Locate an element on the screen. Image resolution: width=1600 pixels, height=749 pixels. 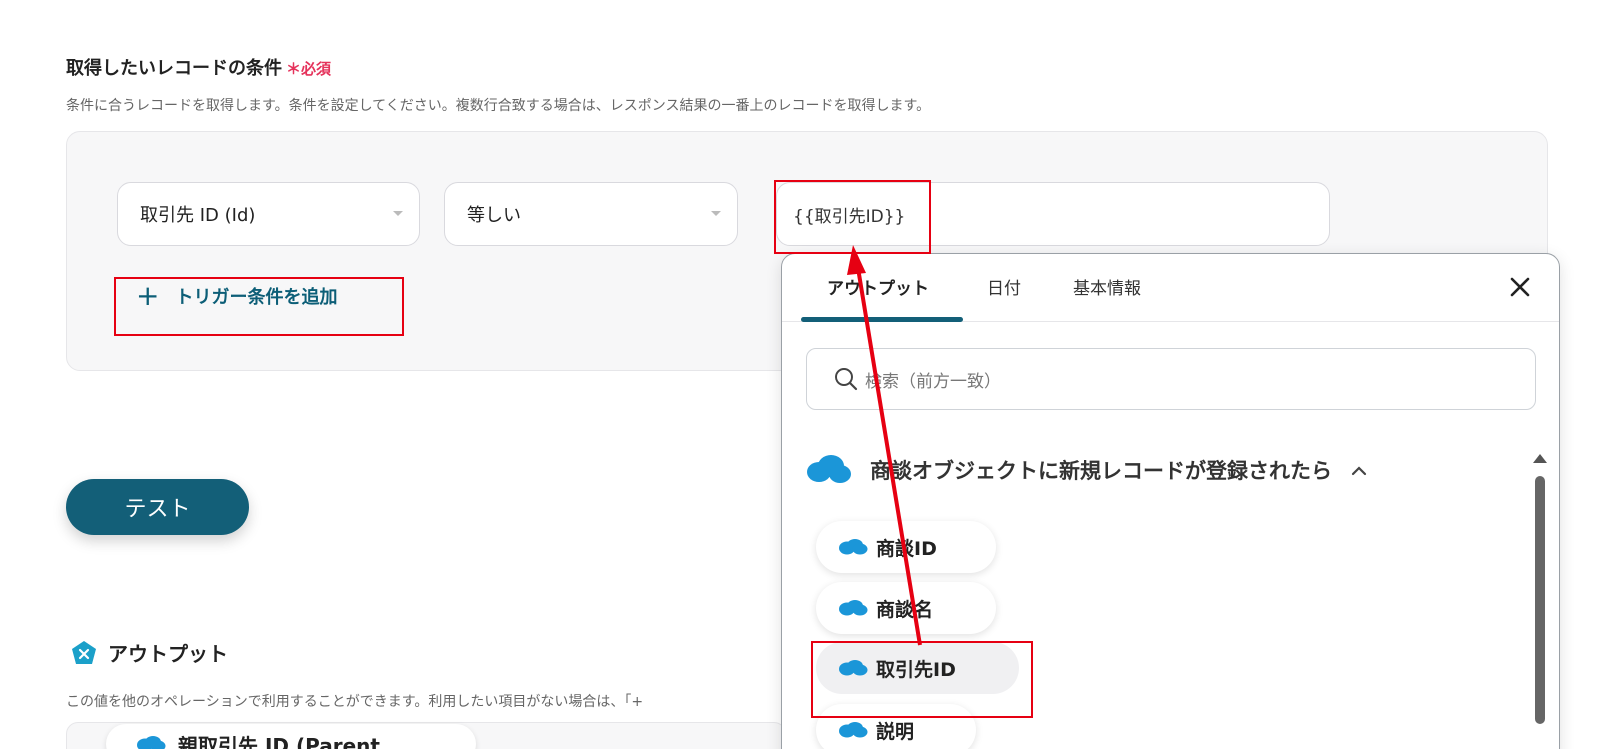
scrollbar-thumb is located at coordinates (1540, 600).